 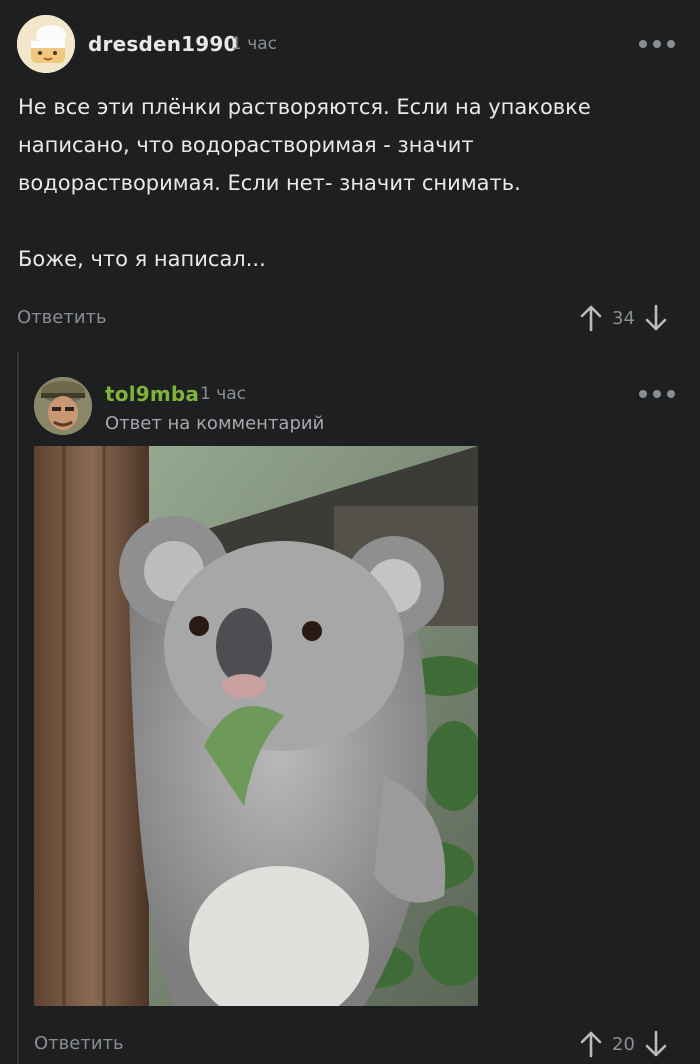 I want to click on vote-controls: 34, so click(x=623, y=318).